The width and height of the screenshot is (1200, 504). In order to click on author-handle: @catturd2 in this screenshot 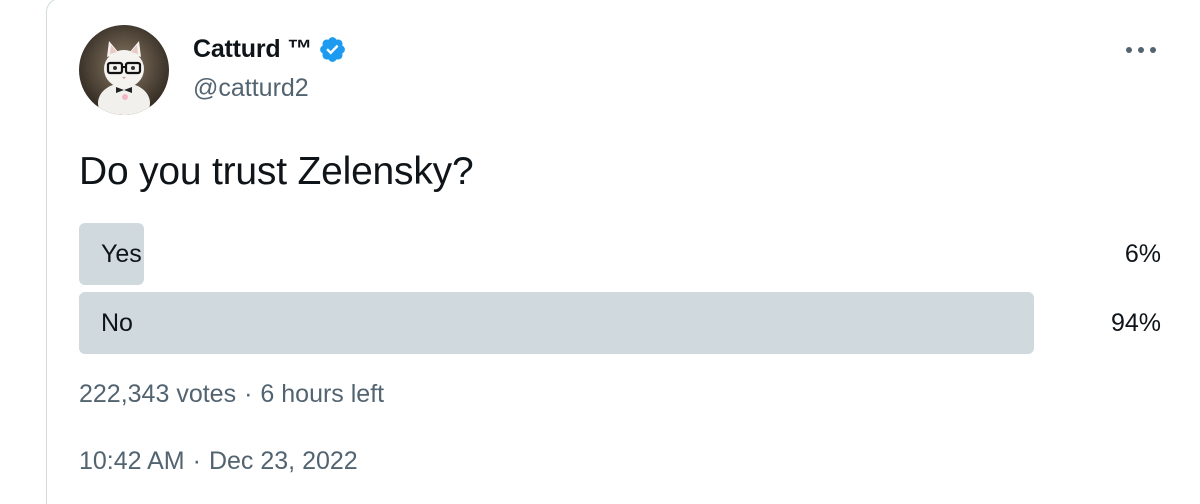, I will do `click(251, 88)`.